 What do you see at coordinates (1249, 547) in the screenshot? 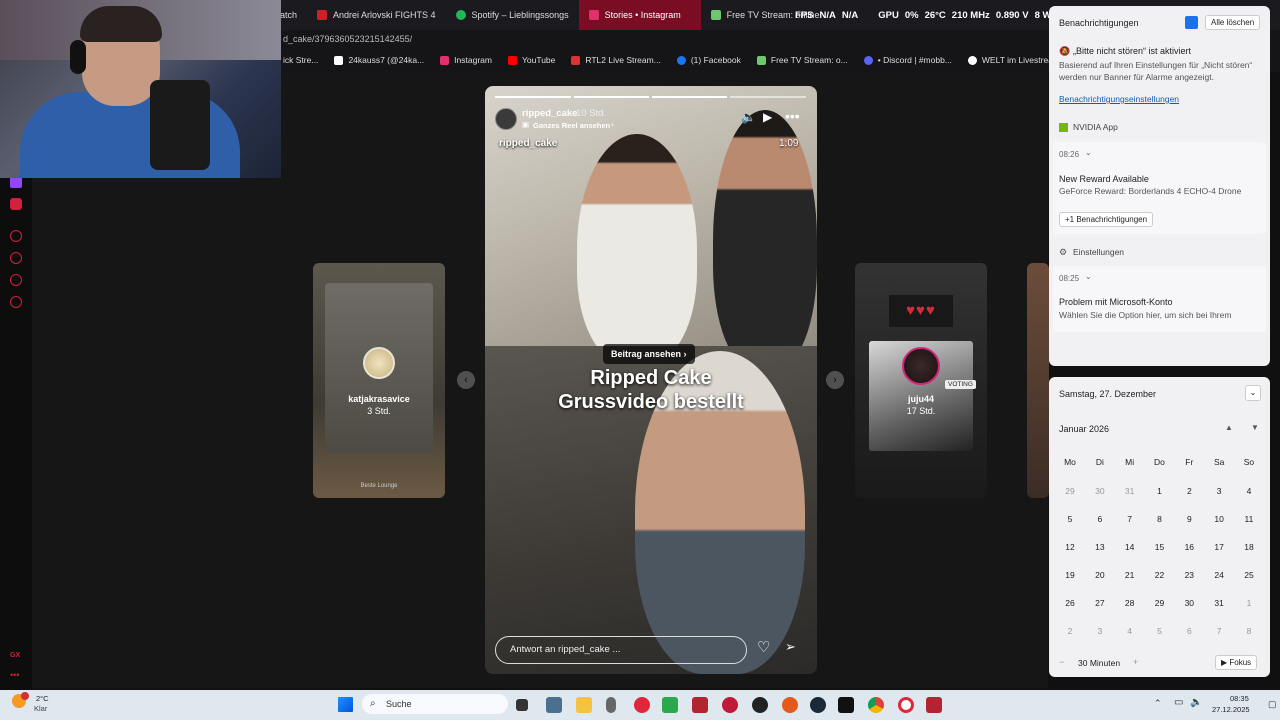
I see `calendar-day: 18` at bounding box center [1249, 547].